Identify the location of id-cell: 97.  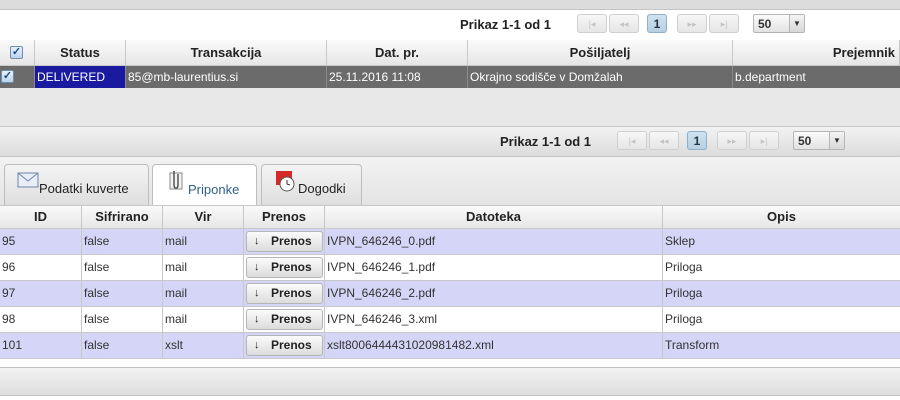
(41, 293).